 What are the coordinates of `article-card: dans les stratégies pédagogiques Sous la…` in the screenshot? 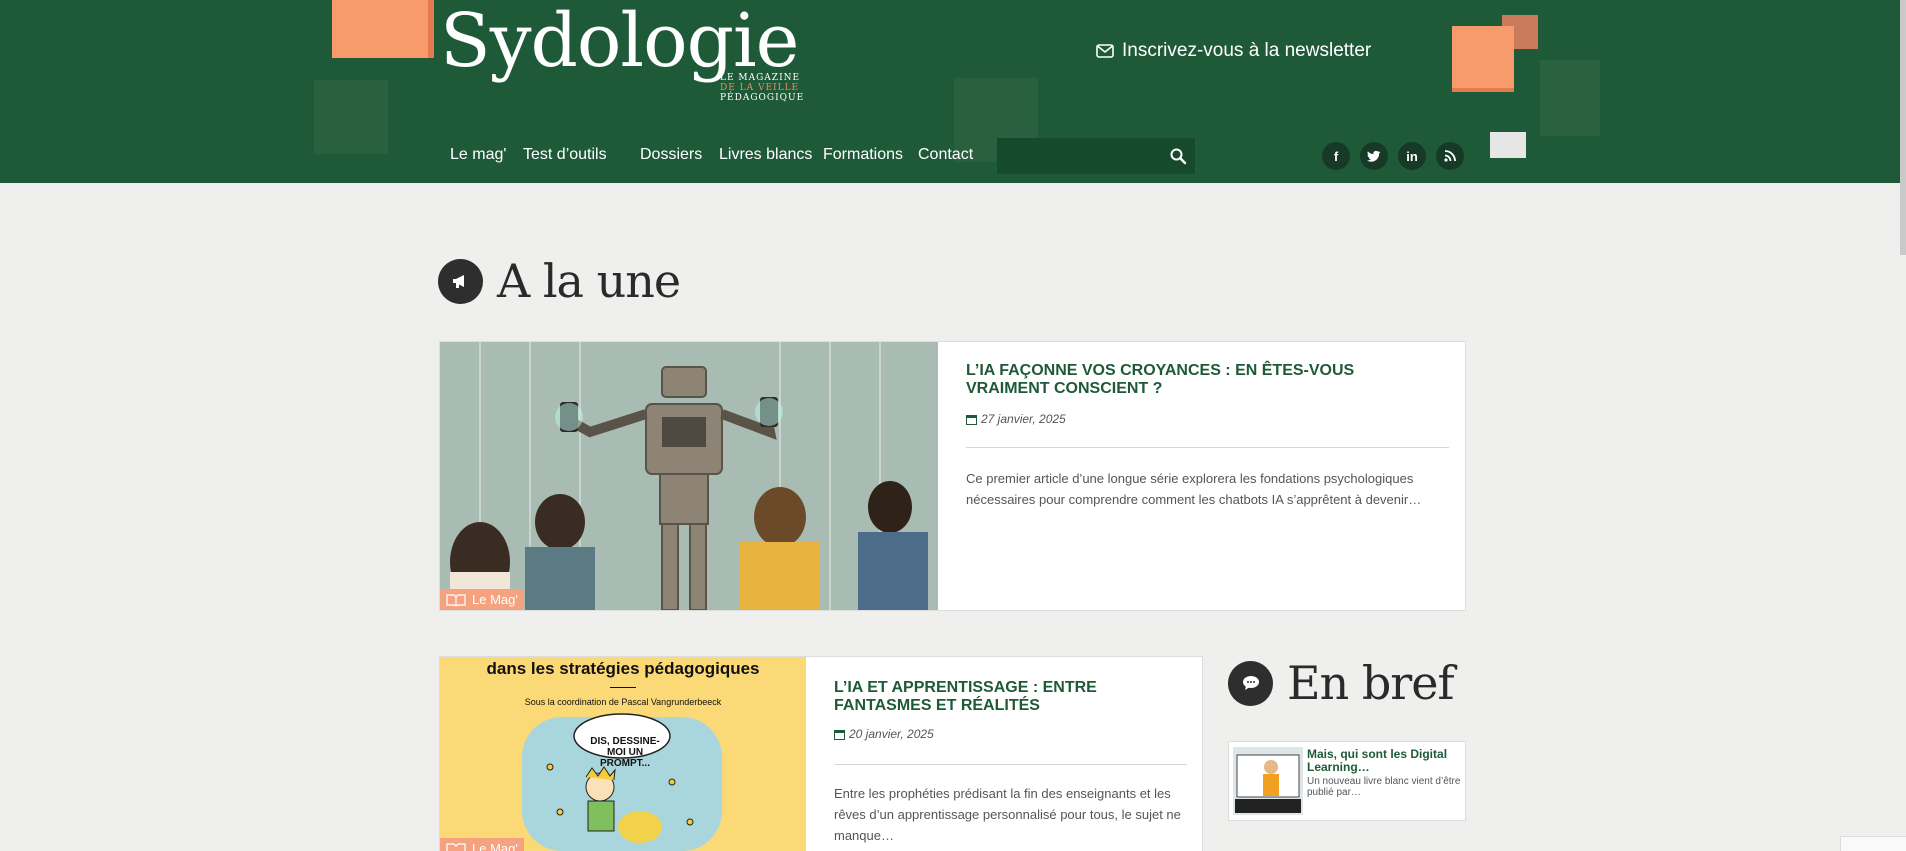 It's located at (821, 753).